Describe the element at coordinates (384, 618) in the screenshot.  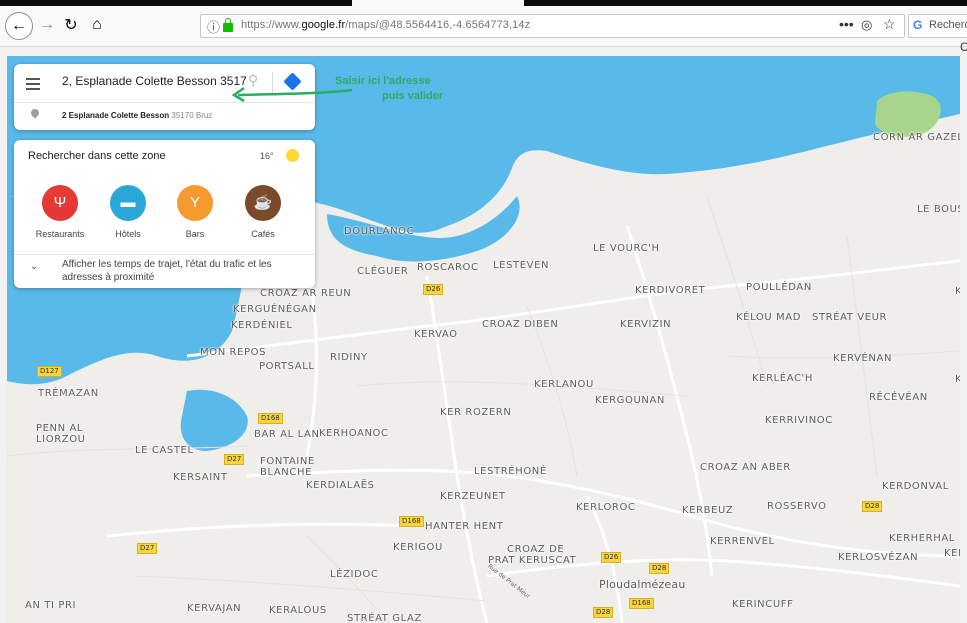
I see `place-label: STRÉAT GLAZ` at that location.